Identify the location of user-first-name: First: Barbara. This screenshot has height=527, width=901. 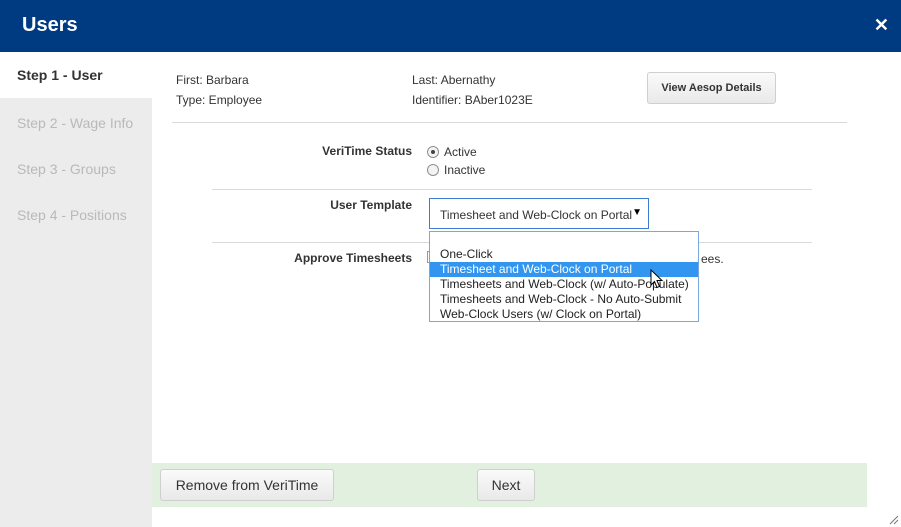
(212, 80).